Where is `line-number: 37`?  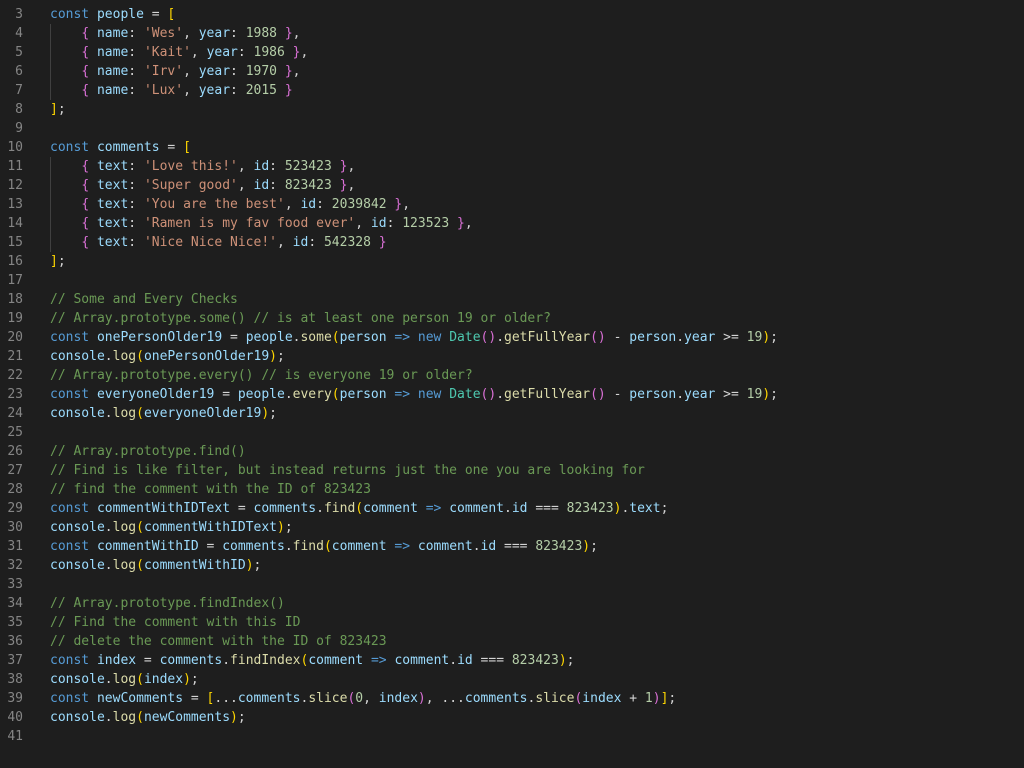 line-number: 37 is located at coordinates (15, 660).